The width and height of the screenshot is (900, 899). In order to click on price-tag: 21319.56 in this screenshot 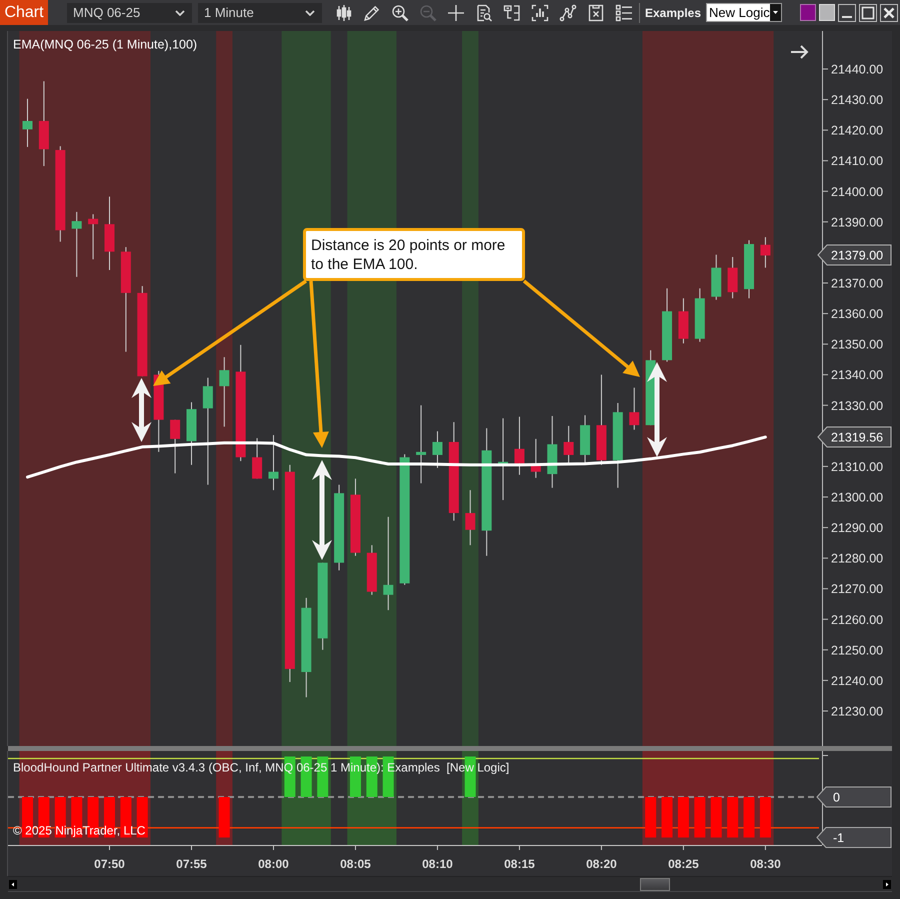, I will do `click(854, 437)`.